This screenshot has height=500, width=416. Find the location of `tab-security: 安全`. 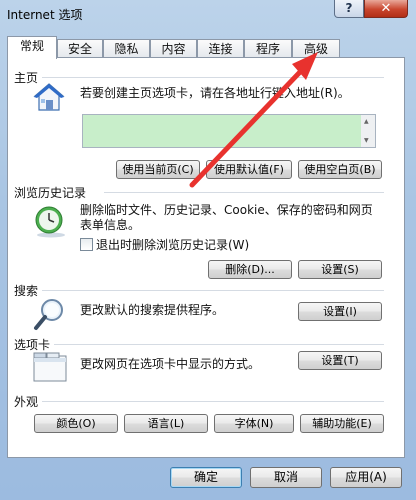

tab-security: 安全 is located at coordinates (80, 48).